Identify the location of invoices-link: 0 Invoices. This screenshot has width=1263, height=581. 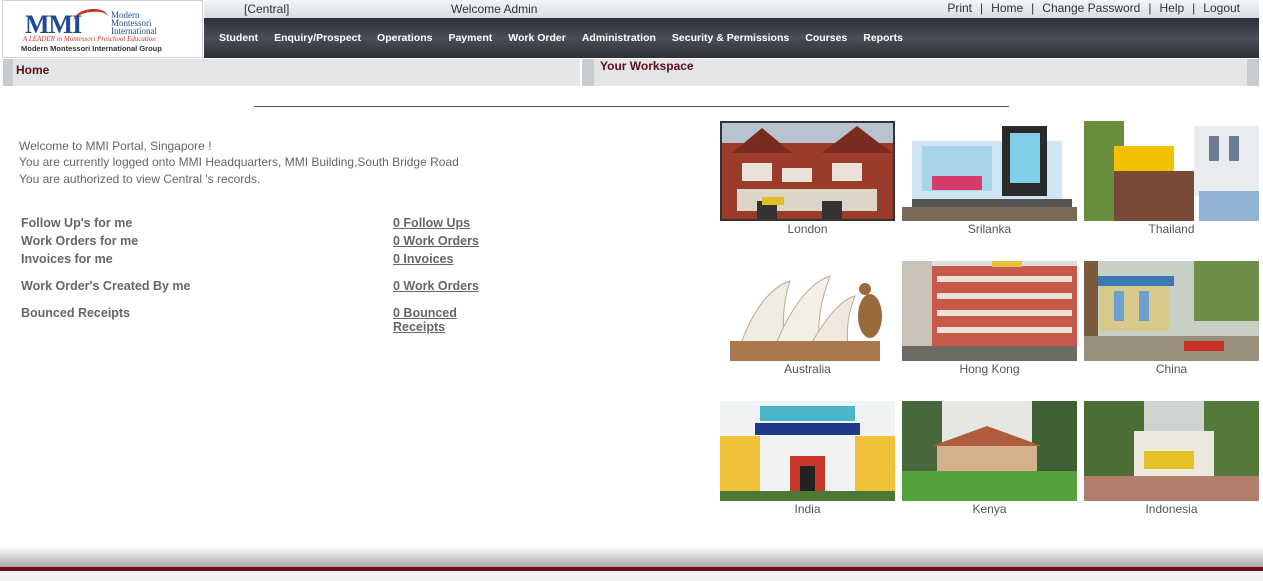
(440, 259).